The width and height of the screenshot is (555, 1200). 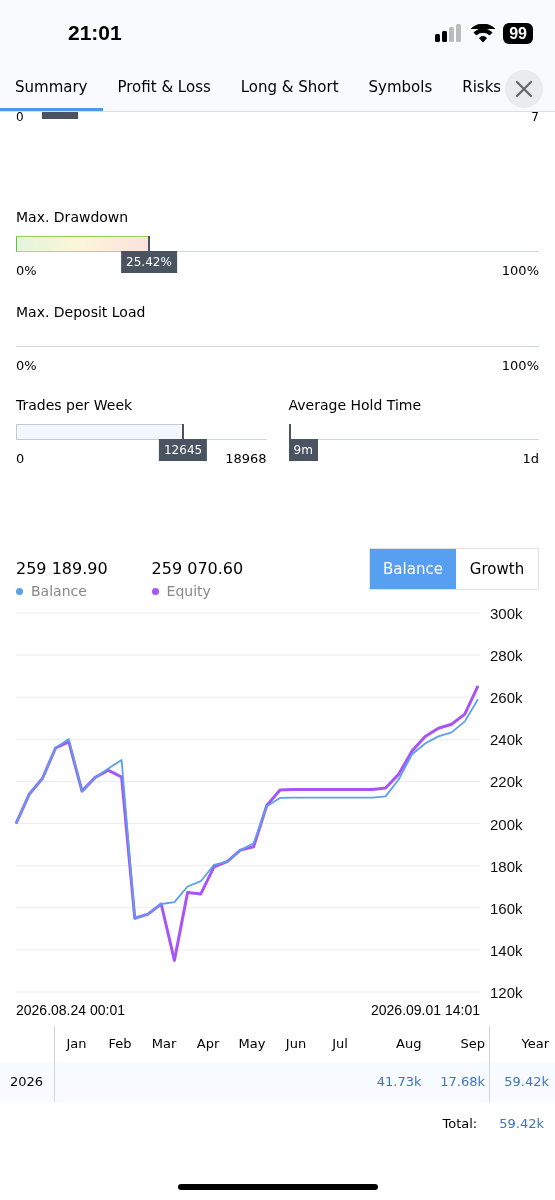 I want to click on year-cell-text: 2026, so click(x=27, y=1082).